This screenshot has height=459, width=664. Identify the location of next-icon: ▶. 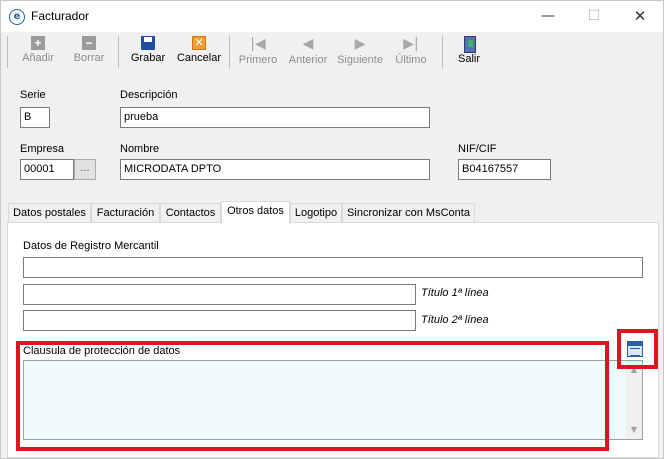
(360, 44).